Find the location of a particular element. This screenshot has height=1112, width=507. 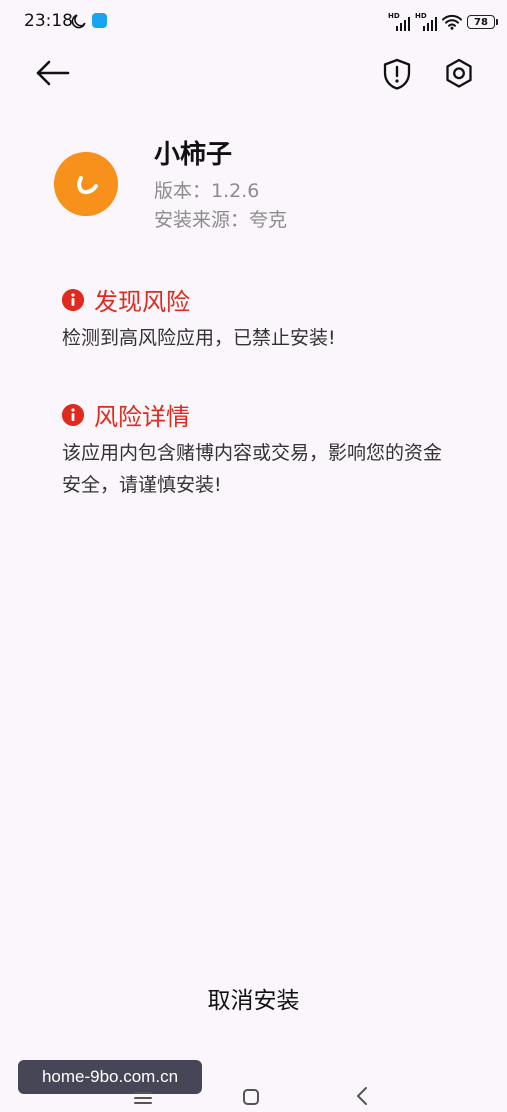

risk-found-heading: 发现风险 is located at coordinates (126, 299).